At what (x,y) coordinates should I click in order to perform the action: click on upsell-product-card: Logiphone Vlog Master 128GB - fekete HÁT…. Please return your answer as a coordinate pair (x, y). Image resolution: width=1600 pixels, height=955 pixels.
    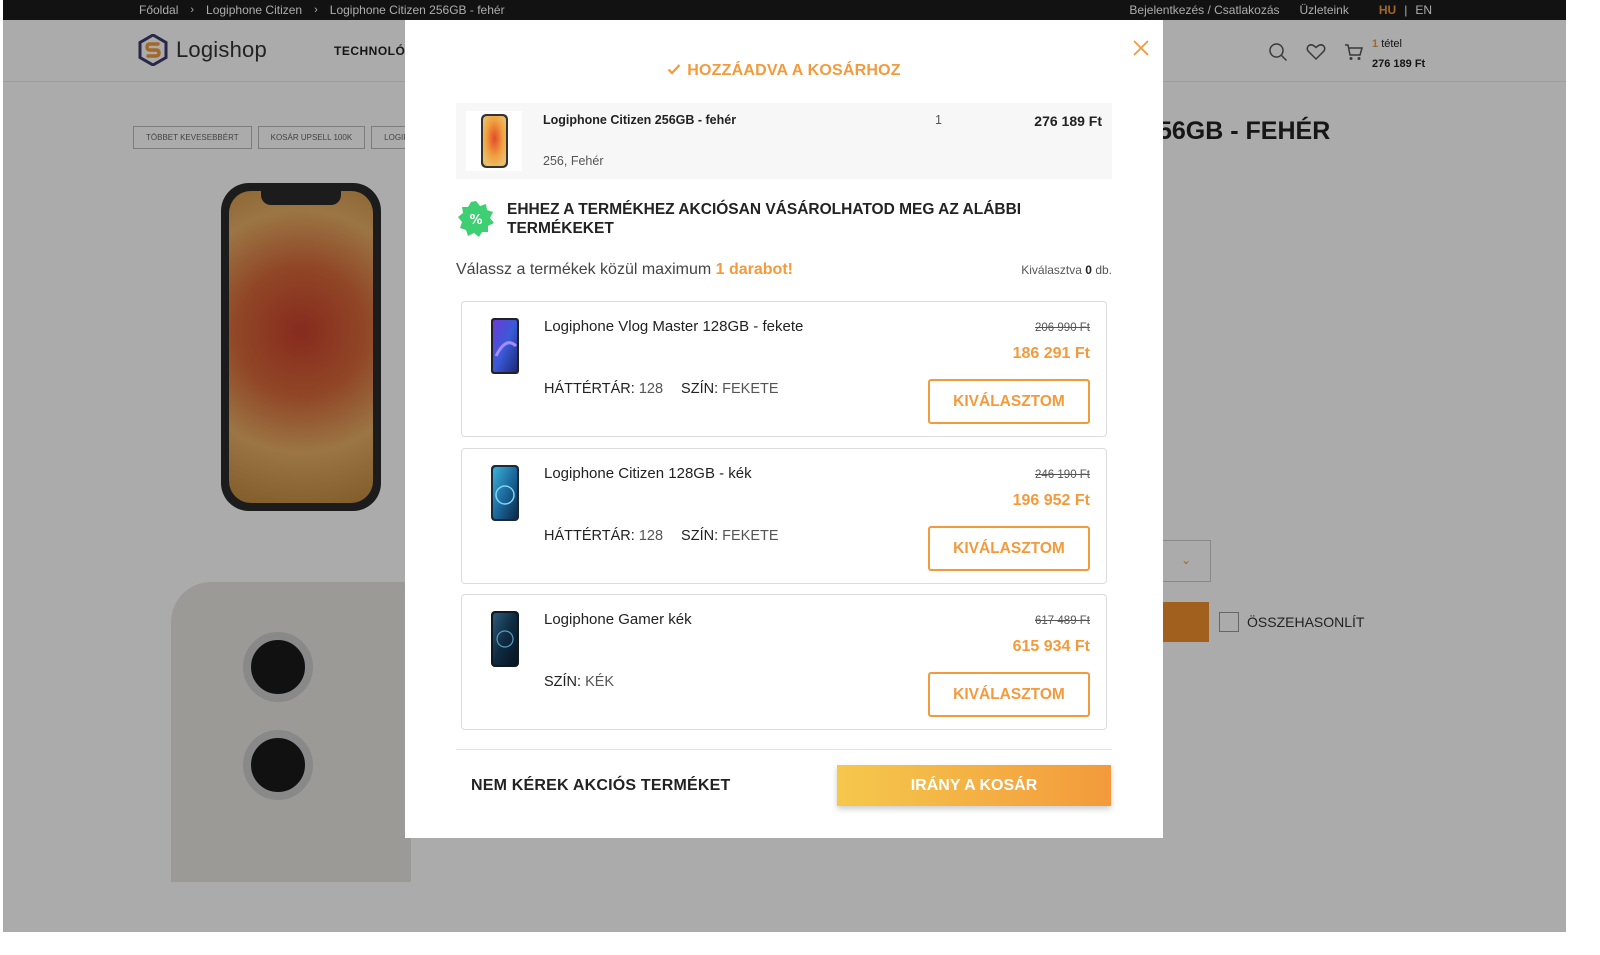
    Looking at the image, I should click on (784, 369).